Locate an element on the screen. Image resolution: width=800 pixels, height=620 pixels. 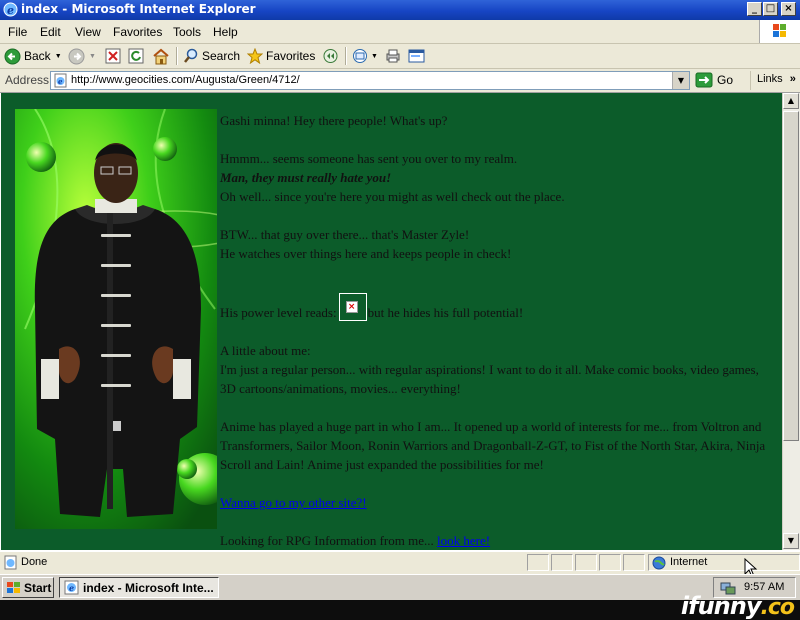
refresh-icon is located at coordinates (136, 56).